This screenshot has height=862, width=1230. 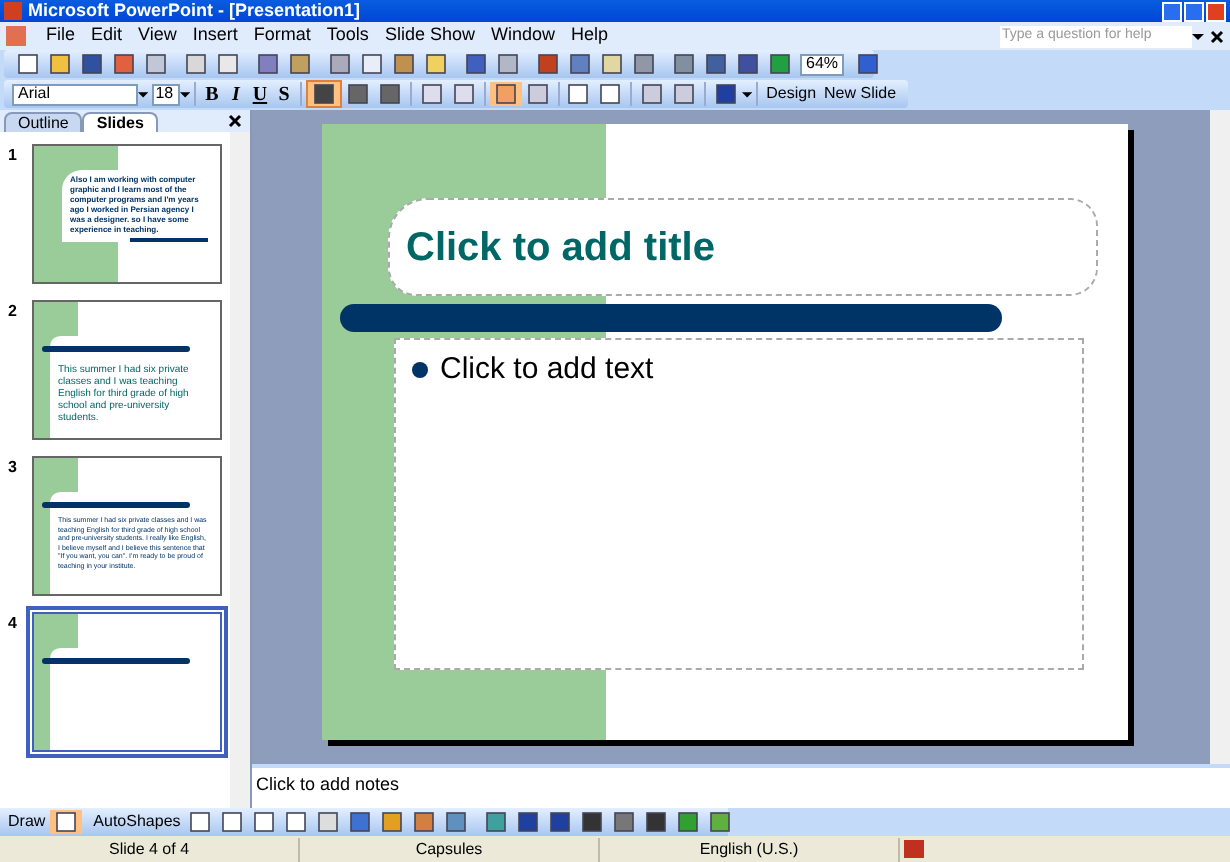 What do you see at coordinates (860, 94) in the screenshot?
I see `new-slide-button: New Slide` at bounding box center [860, 94].